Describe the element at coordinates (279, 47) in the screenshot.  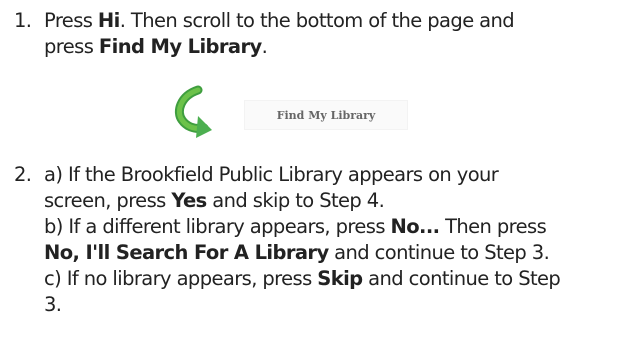
I see `step-1-line-2: press Find My Library.` at that location.